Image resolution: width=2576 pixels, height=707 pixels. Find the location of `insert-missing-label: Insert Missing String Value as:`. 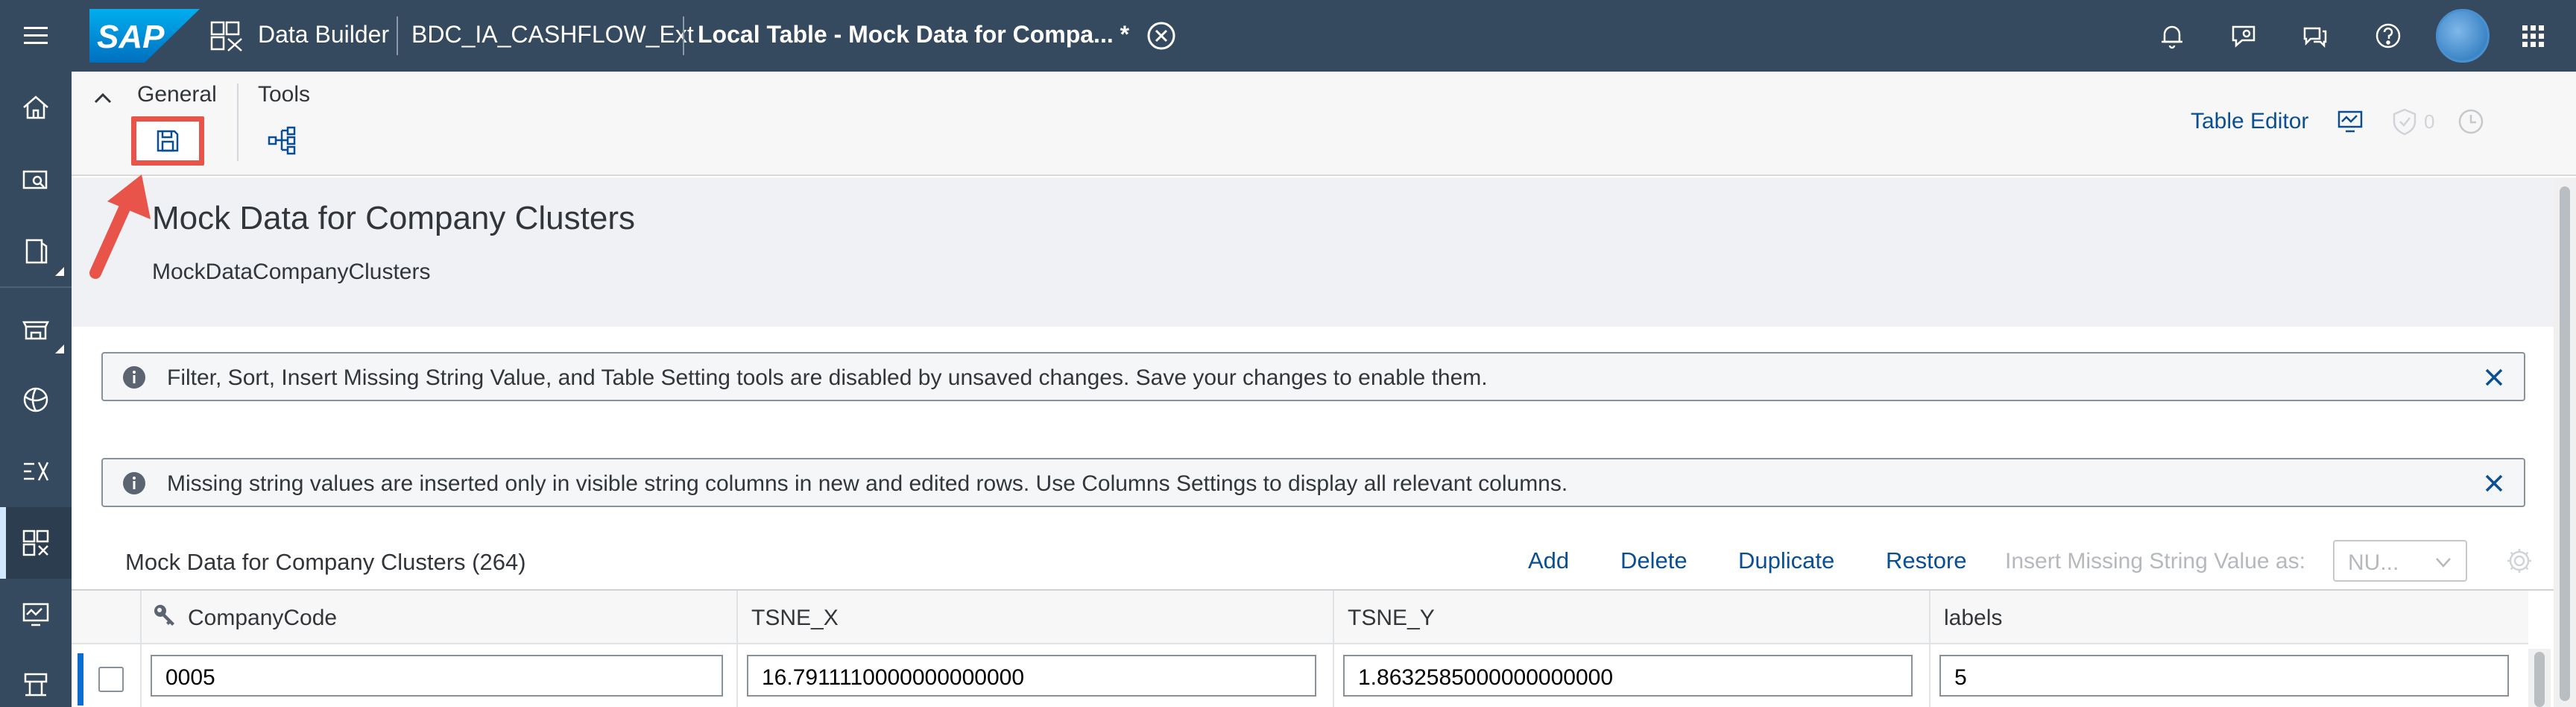

insert-missing-label: Insert Missing String Value as: is located at coordinates (2155, 561).